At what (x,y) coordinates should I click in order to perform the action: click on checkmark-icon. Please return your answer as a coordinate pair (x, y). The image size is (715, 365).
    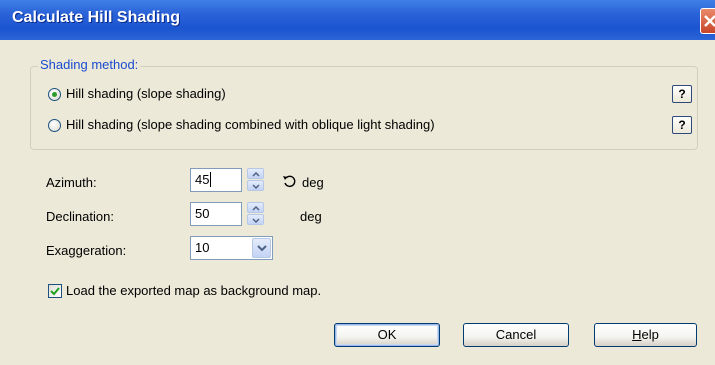
    Looking at the image, I should click on (55, 291).